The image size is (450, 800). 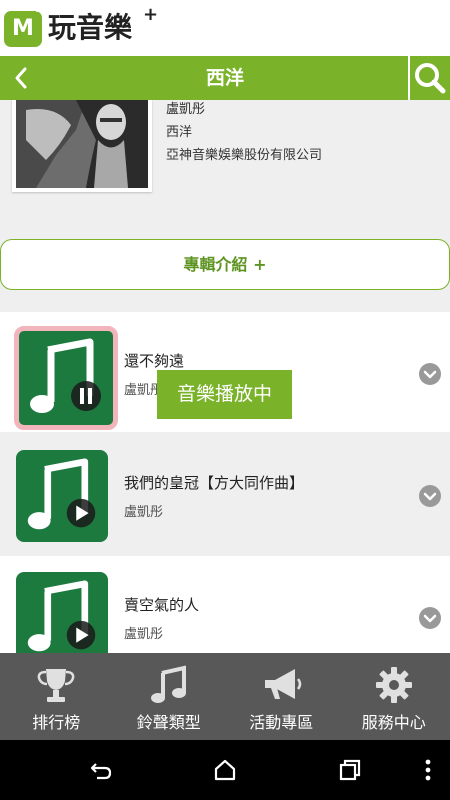 I want to click on page-title: 西洋, so click(x=224, y=78).